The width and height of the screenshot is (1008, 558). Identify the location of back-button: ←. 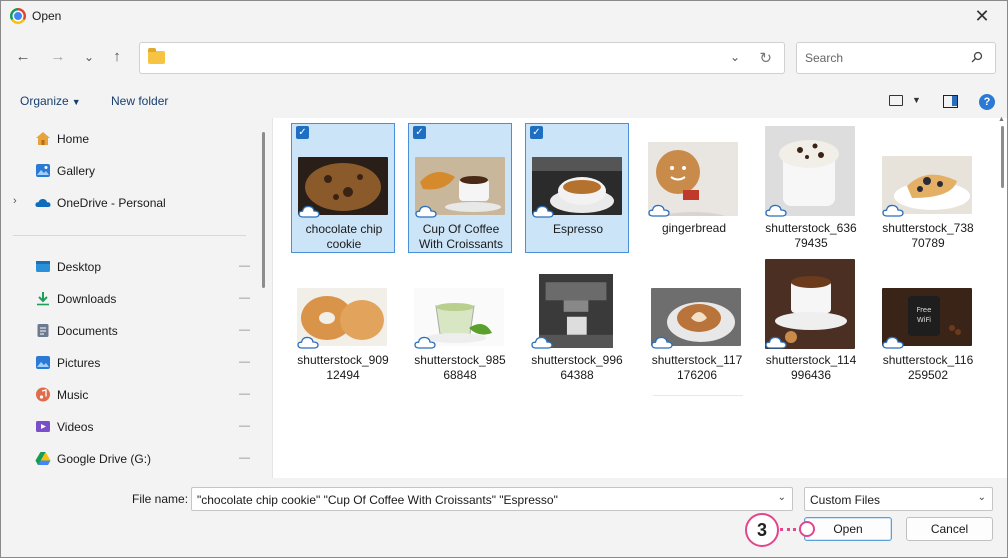
(23, 57).